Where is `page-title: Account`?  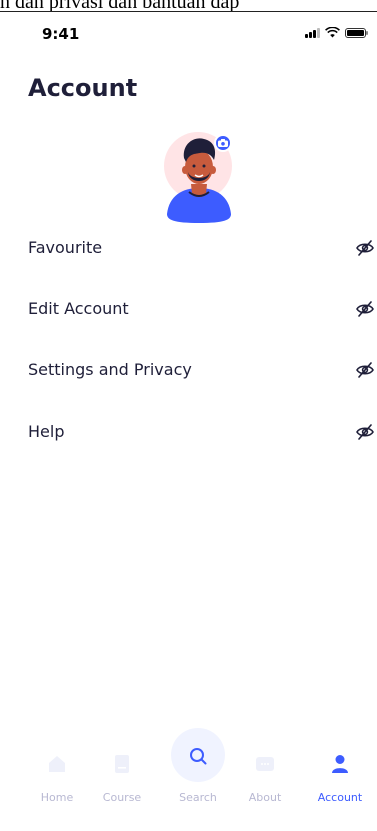 page-title: Account is located at coordinates (83, 88).